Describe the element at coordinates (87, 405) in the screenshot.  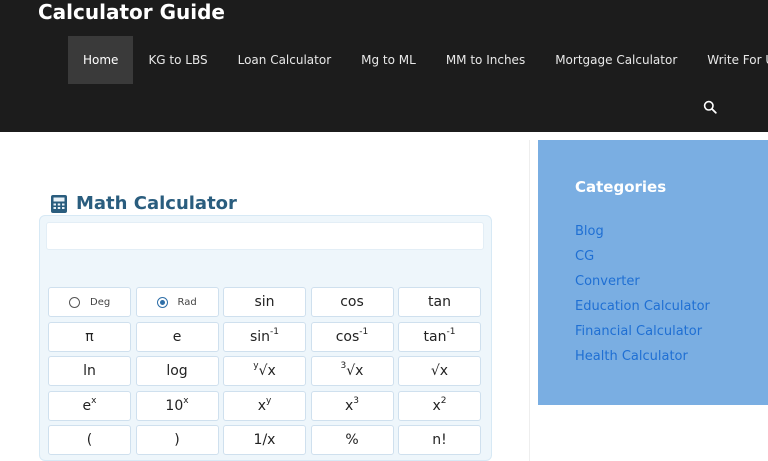
I see `exp-base: e` at that location.